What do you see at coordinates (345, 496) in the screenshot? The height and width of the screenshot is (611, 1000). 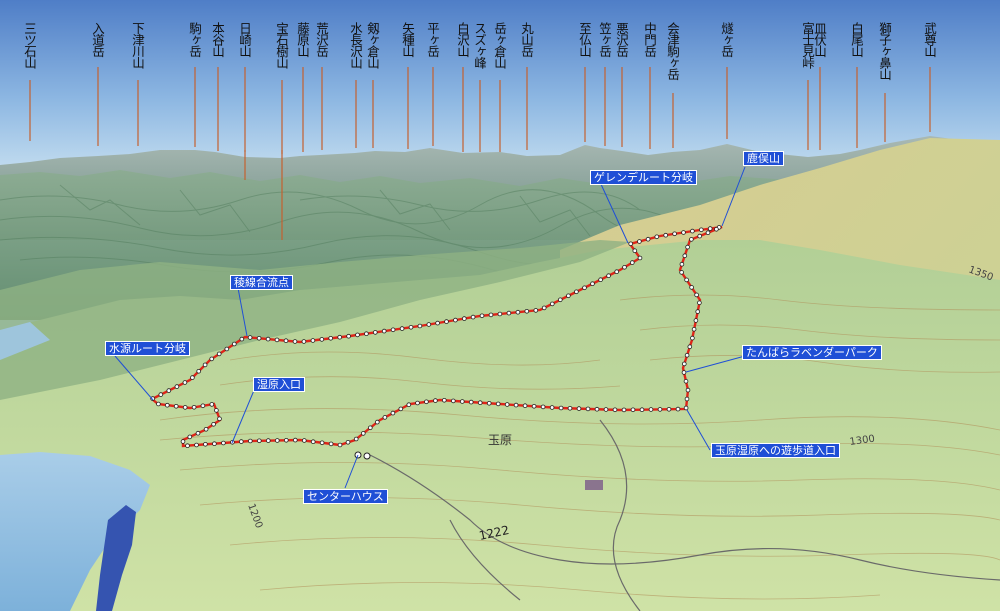 I see `label-center-house: センターハウス` at bounding box center [345, 496].